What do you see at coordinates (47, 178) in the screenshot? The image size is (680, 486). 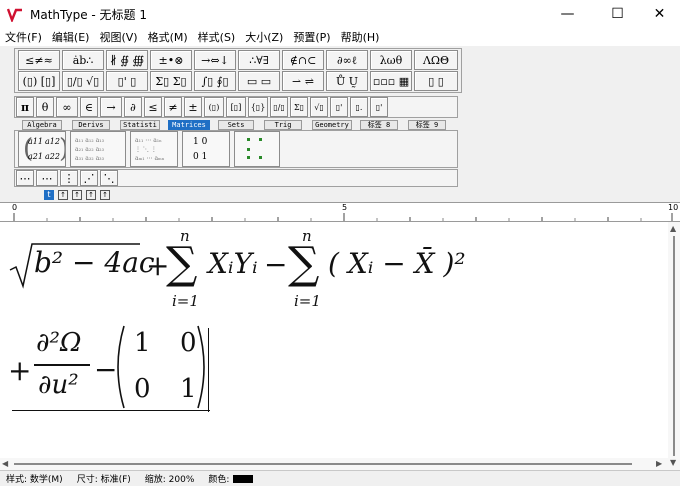 I see `dots-centered-button: ⋯` at bounding box center [47, 178].